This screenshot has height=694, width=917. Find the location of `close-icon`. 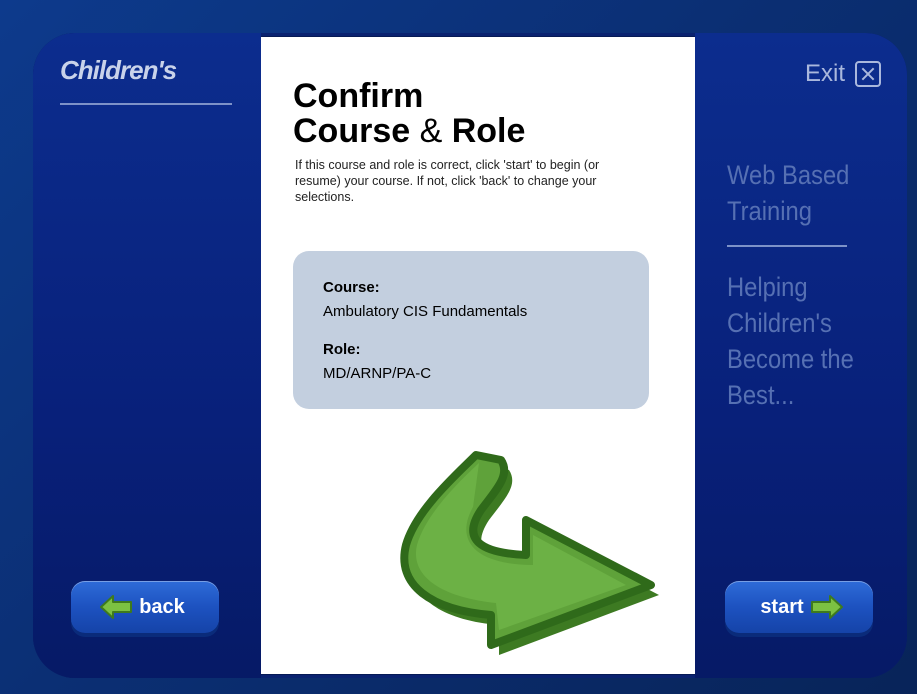

close-icon is located at coordinates (868, 74).